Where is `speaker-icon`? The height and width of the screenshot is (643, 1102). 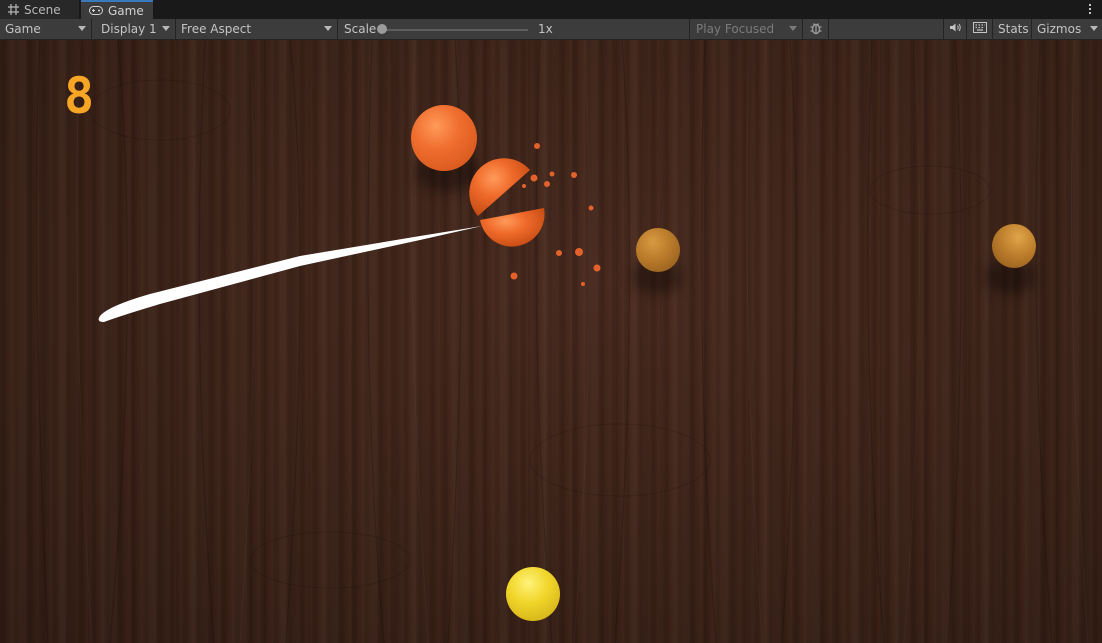
speaker-icon is located at coordinates (955, 29).